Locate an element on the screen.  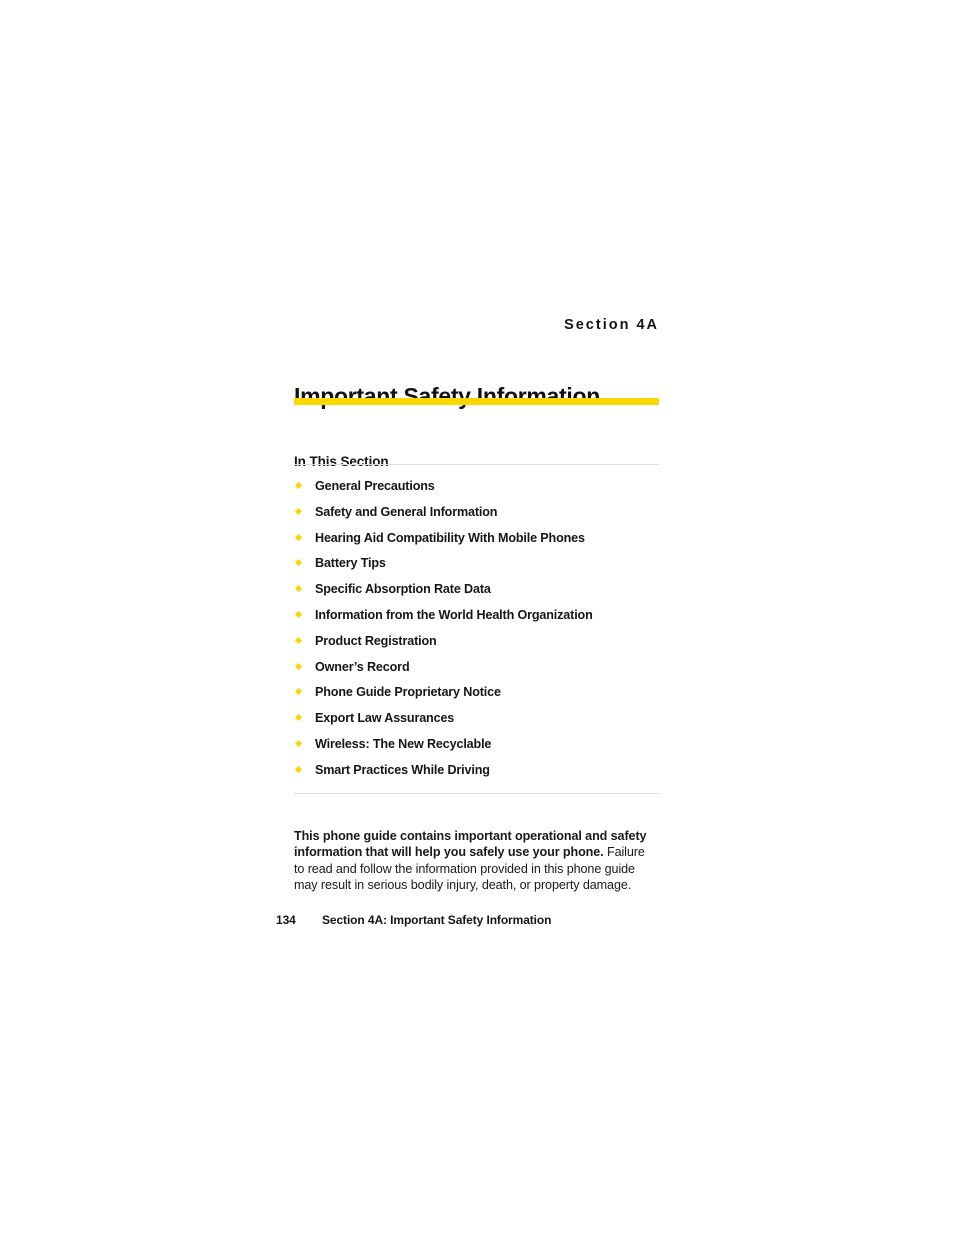
list-item: Phone Guide Proprietary Notice is located at coordinates (476, 698).